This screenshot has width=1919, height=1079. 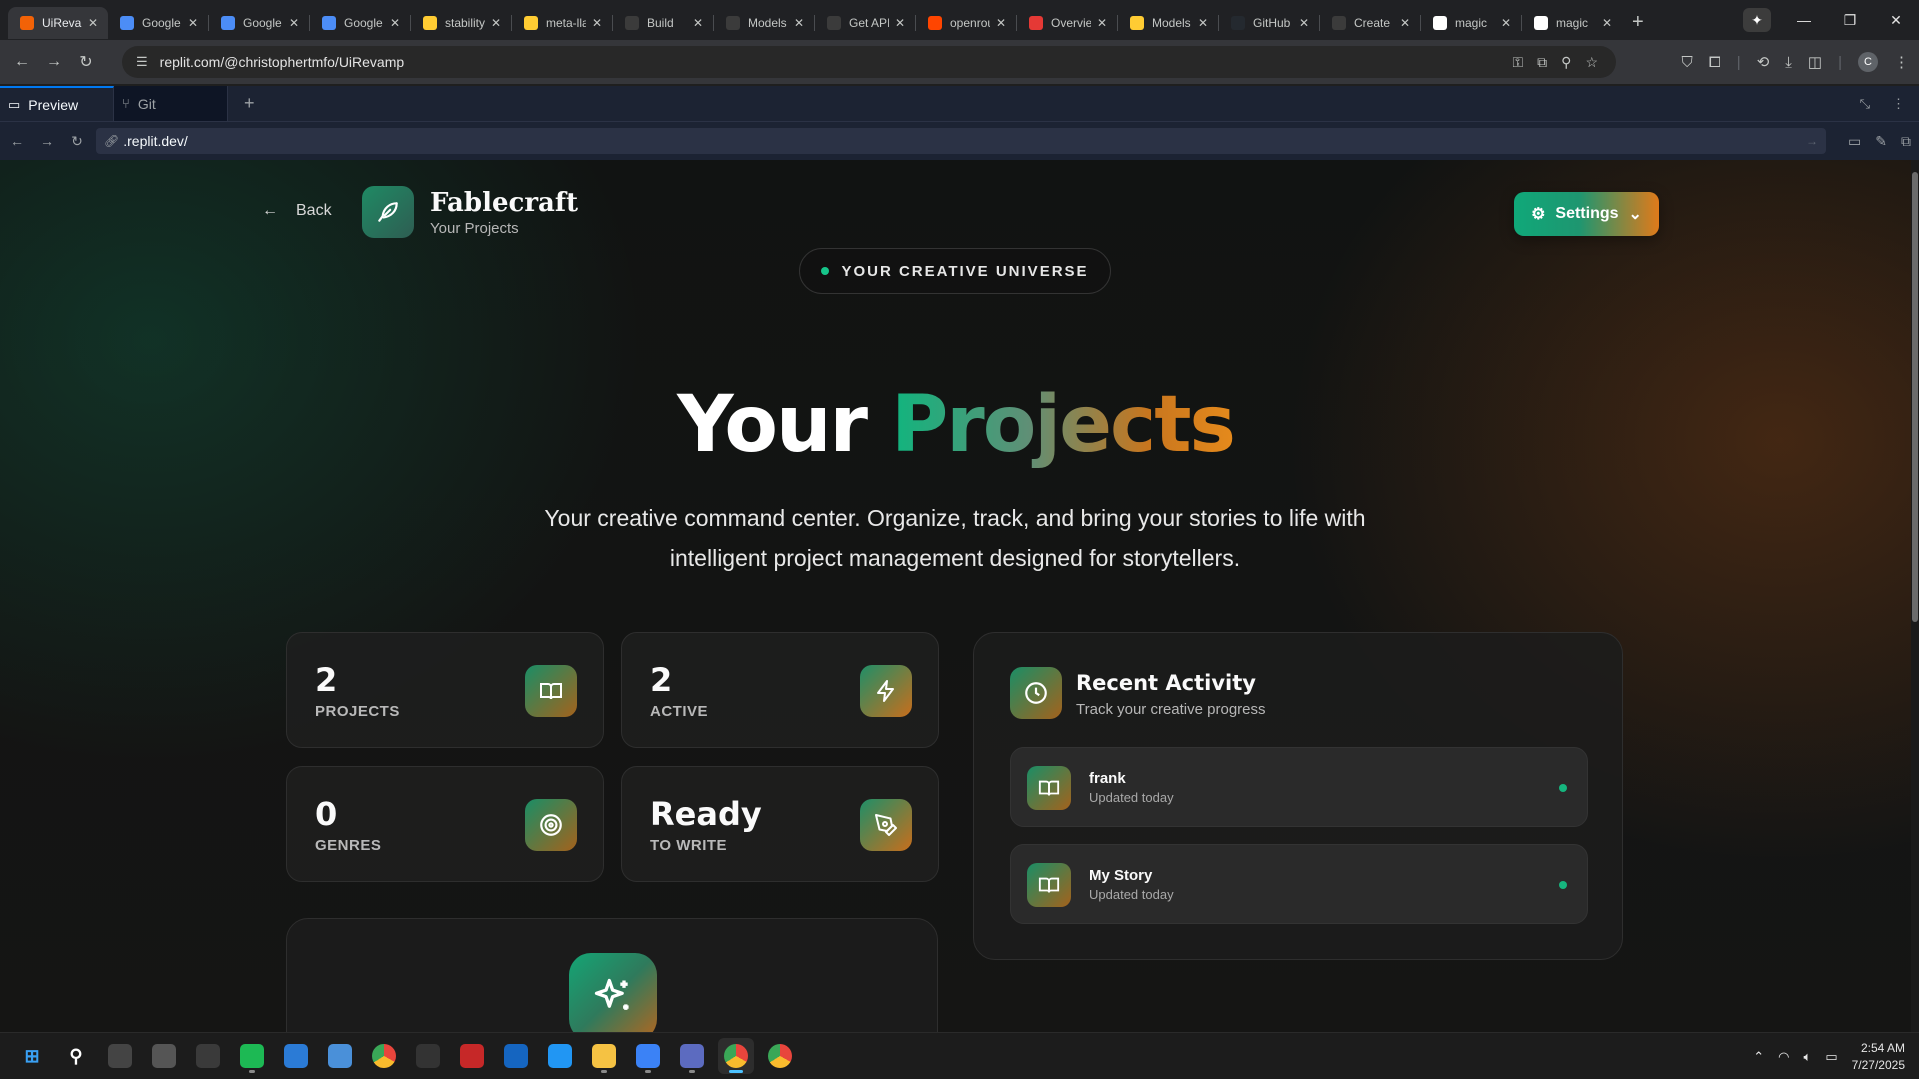 I want to click on tab-git: ⑂ Git, so click(x=171, y=103).